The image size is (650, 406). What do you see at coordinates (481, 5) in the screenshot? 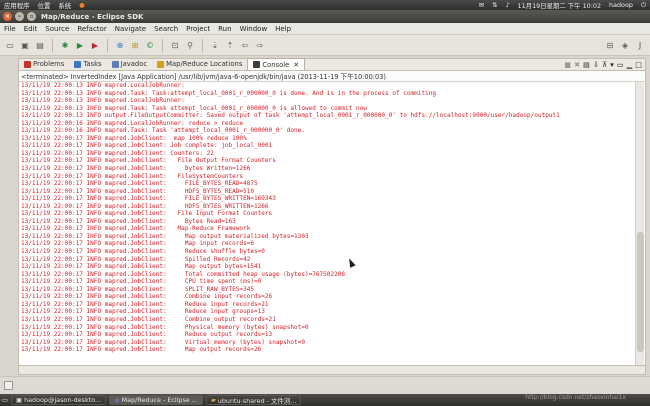
I see `mail-icon: ✉` at bounding box center [481, 5].